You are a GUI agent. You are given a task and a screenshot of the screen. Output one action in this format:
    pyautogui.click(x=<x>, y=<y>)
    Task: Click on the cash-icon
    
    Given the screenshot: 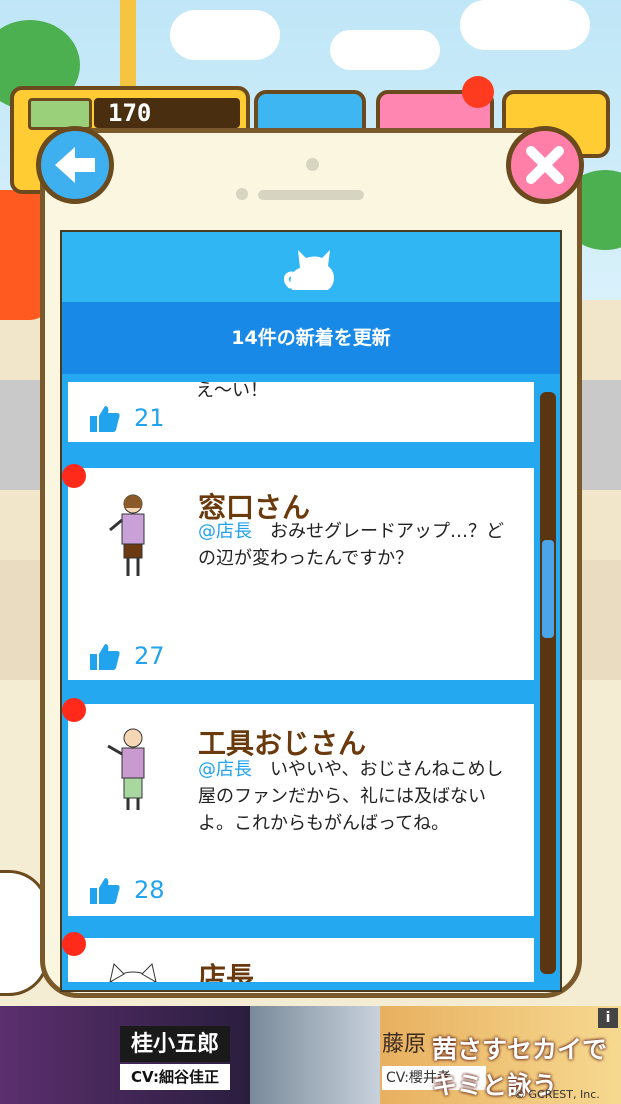 What is the action you would take?
    pyautogui.click(x=60, y=114)
    